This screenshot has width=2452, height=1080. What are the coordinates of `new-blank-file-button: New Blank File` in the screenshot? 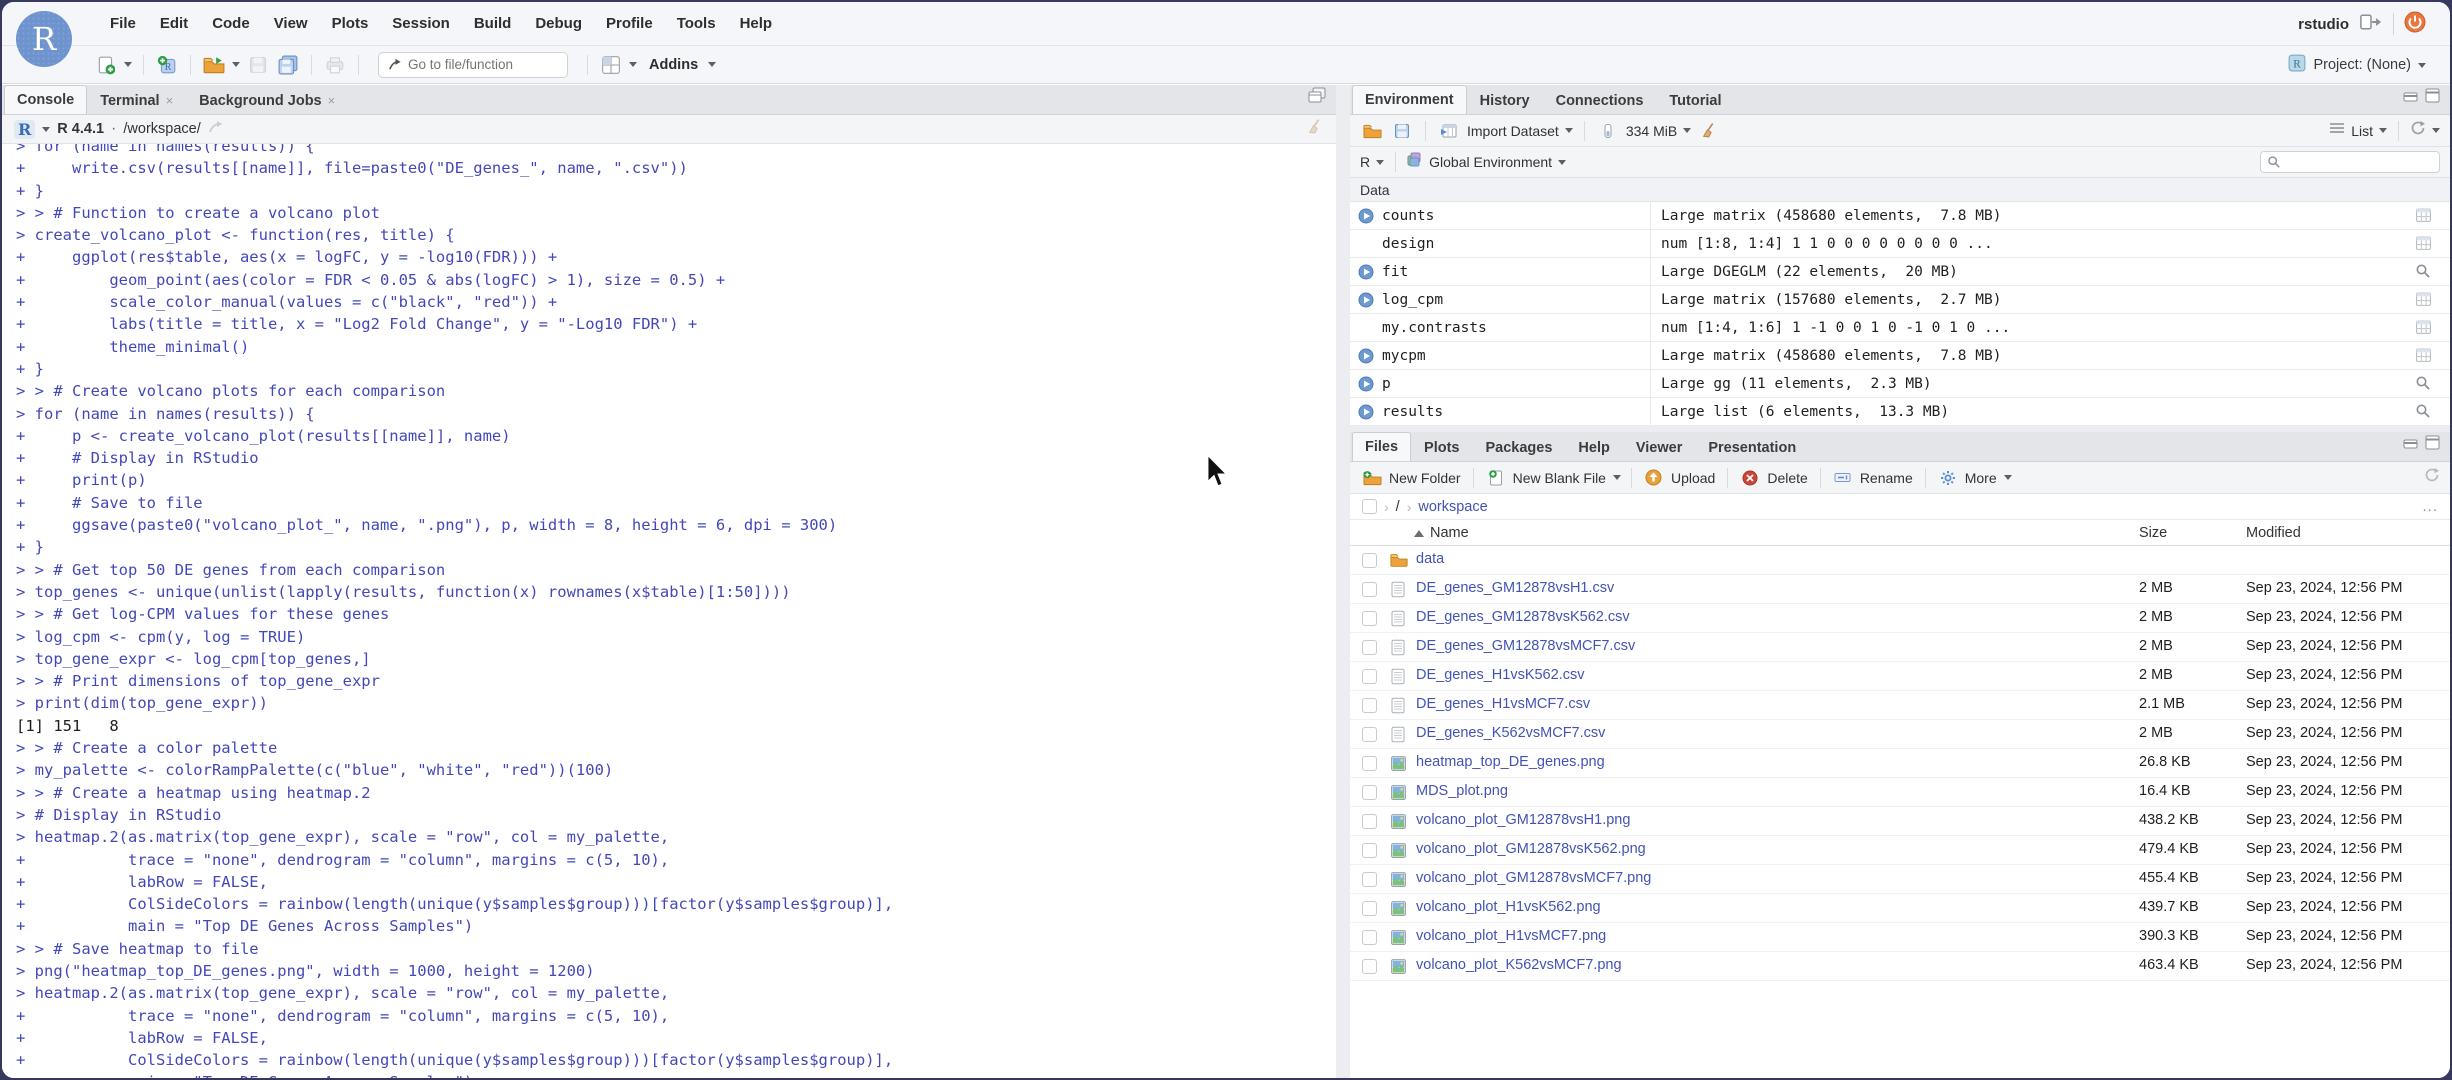 It's located at (1559, 478).